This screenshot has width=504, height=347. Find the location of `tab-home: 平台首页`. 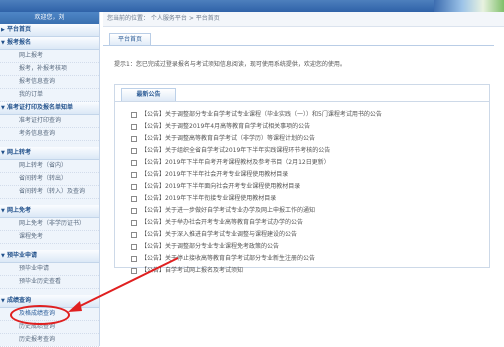

tab-home: 平台首页 is located at coordinates (130, 39).